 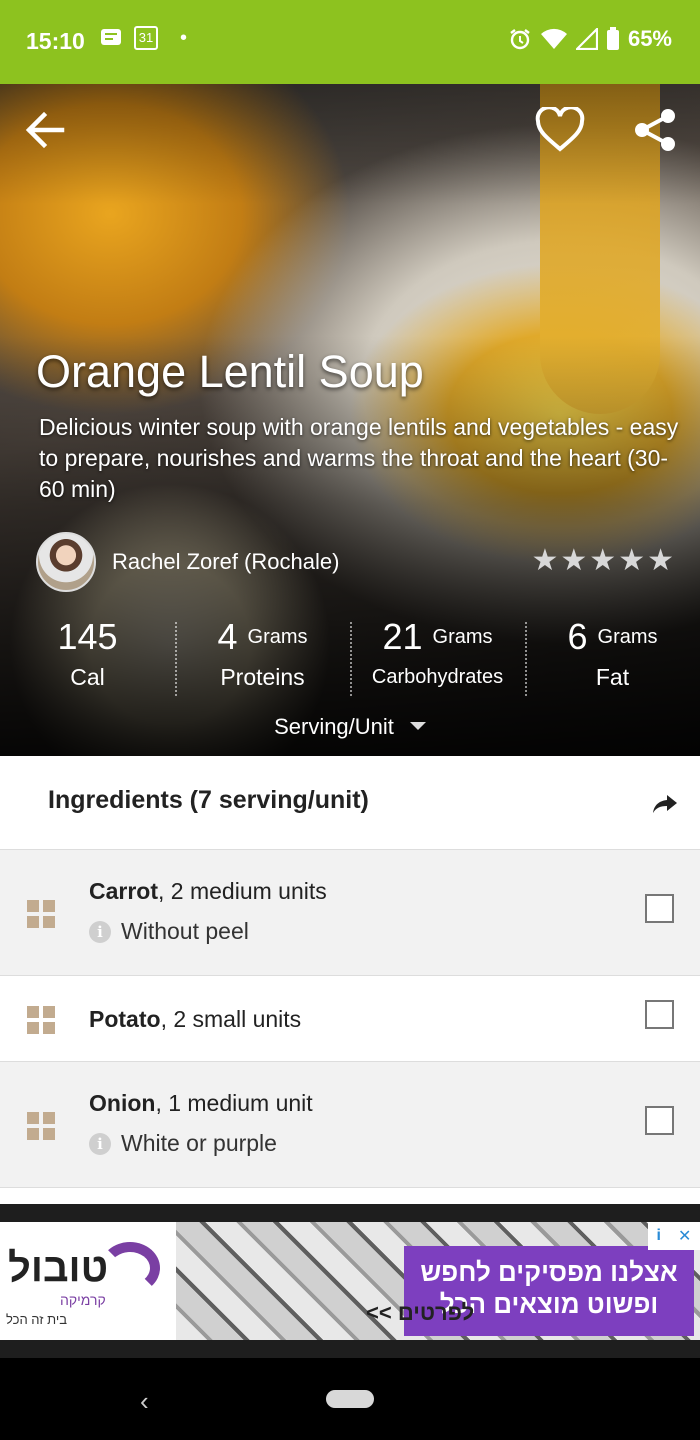 What do you see at coordinates (437, 657) in the screenshot?
I see `stat-carbohydrates: 21 Grams Carbohydrates` at bounding box center [437, 657].